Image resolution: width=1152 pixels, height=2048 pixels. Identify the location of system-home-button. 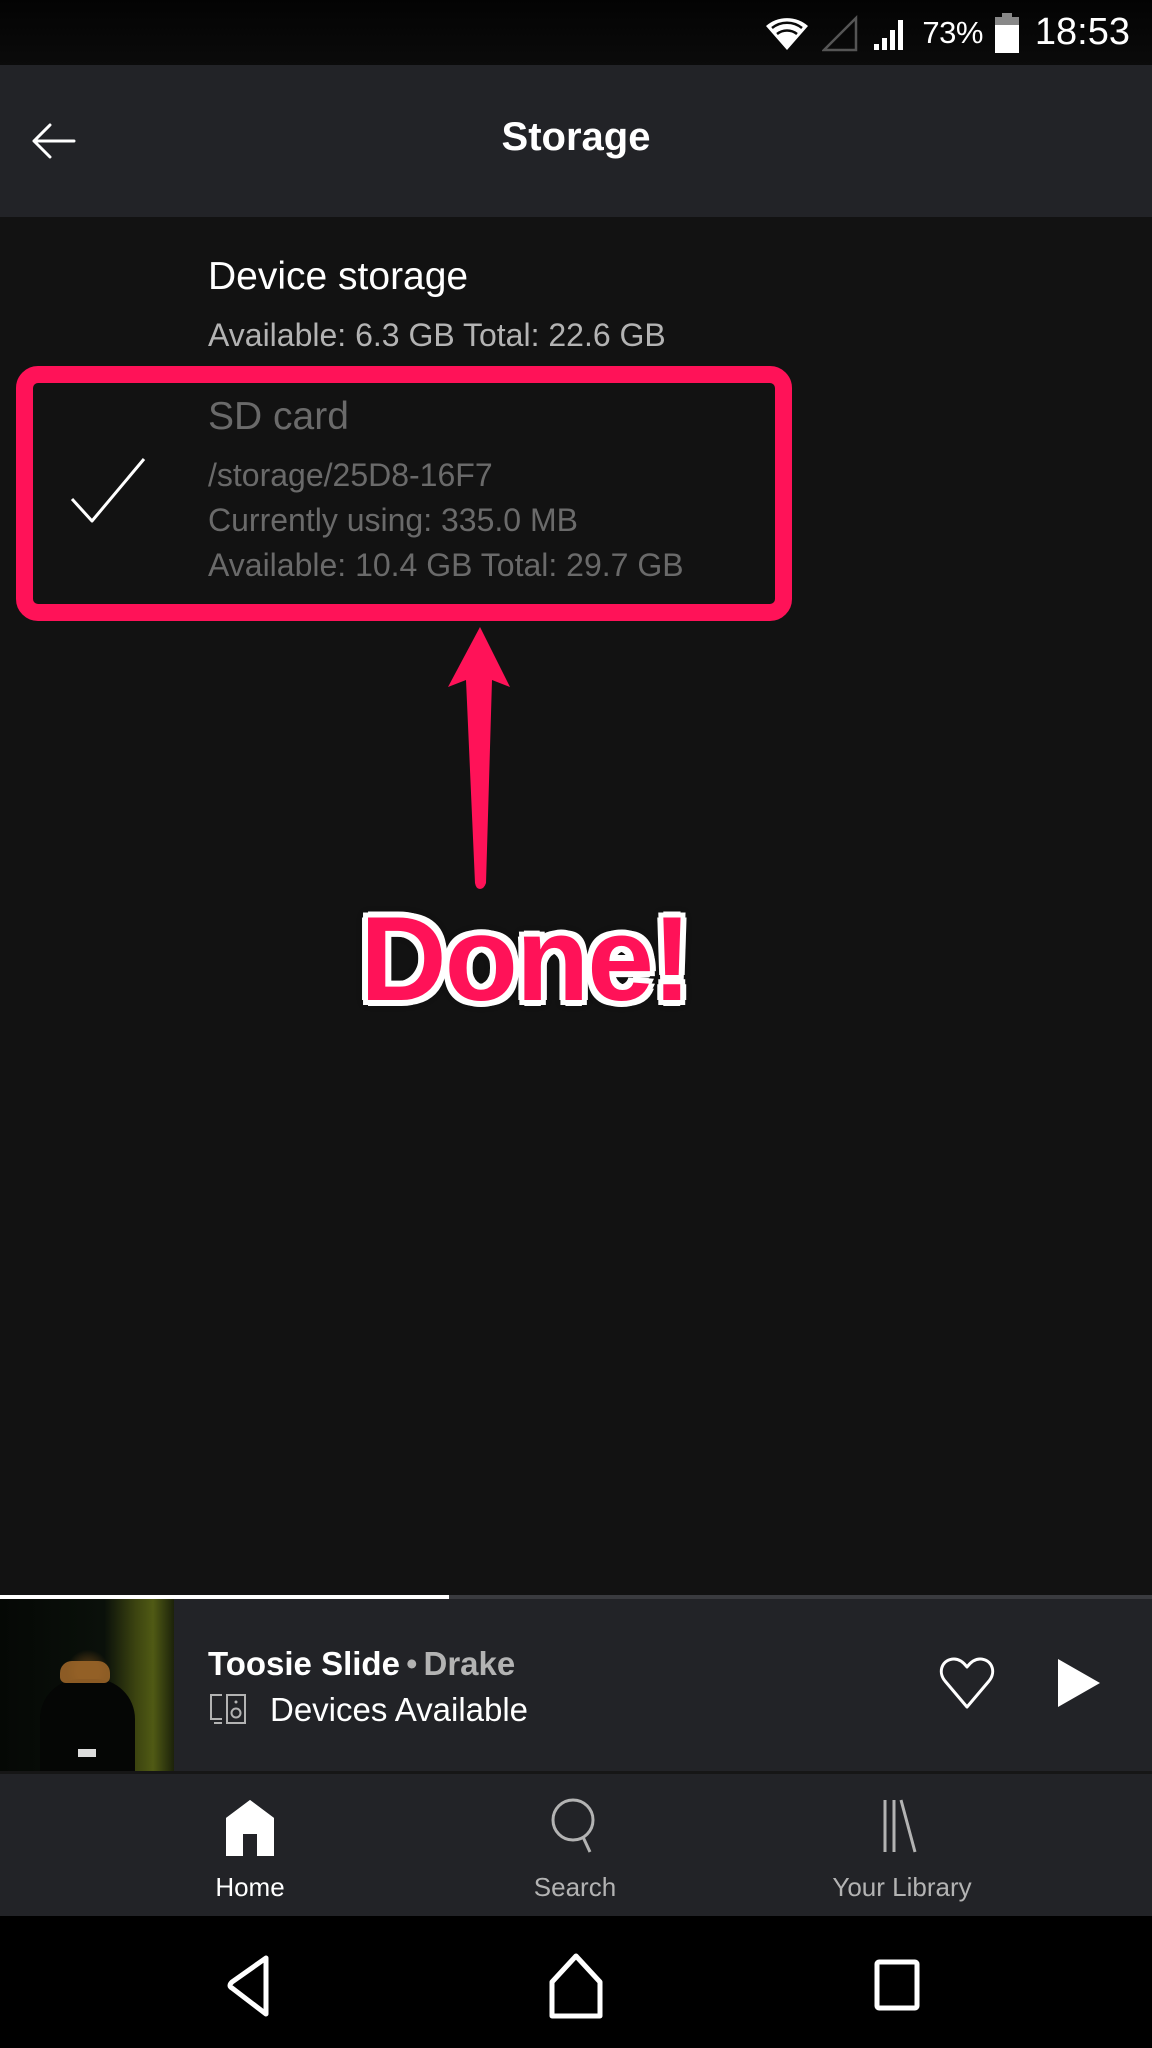
(576, 1986).